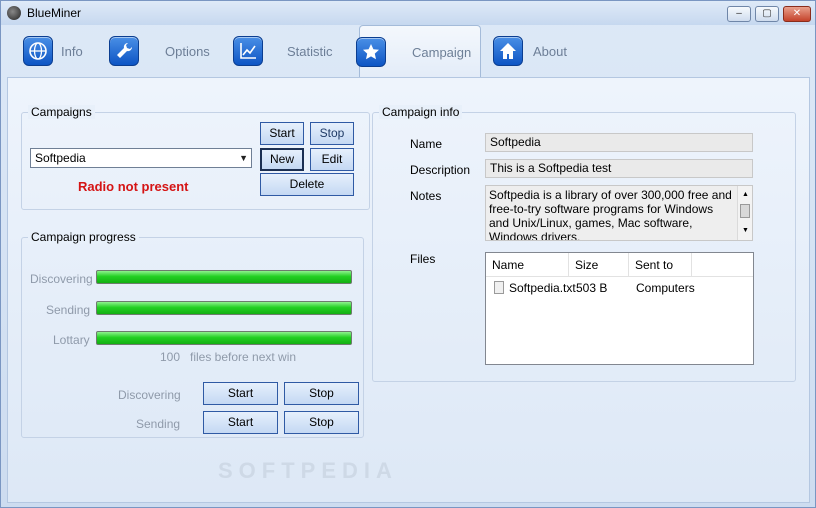 This screenshot has height=508, width=816. What do you see at coordinates (72, 51) in the screenshot?
I see `tab-info-label: Info` at bounding box center [72, 51].